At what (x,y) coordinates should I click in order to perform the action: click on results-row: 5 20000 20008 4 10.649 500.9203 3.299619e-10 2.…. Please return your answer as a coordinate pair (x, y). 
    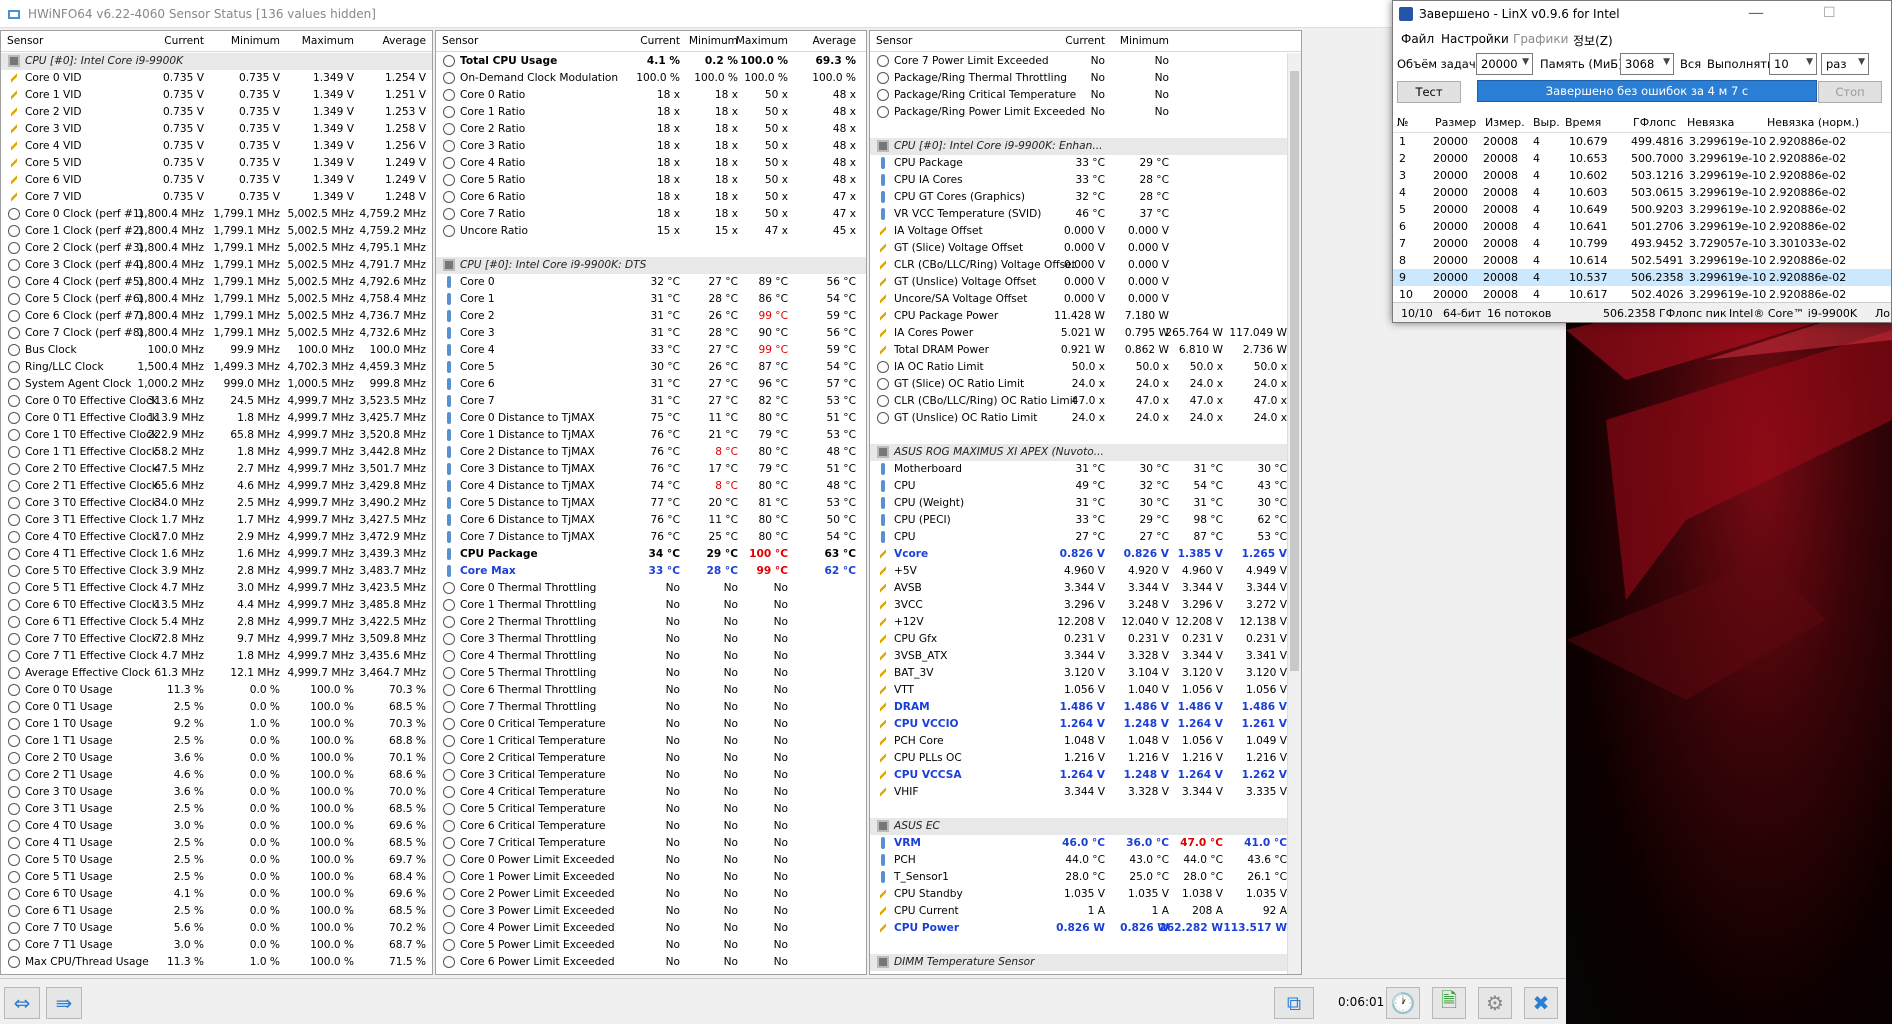
    Looking at the image, I should click on (1642, 209).